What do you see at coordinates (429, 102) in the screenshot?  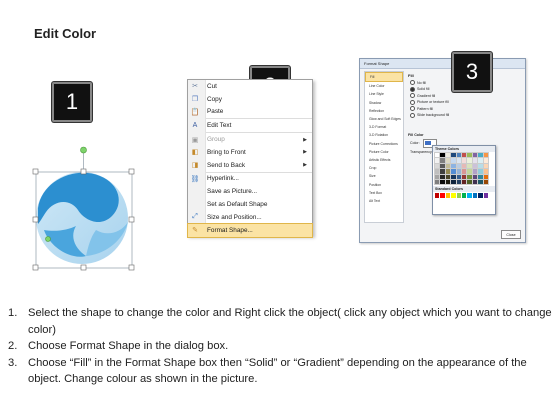 I see `fill-option-picture-or-texture-fill: Picture or texture fill` at bounding box center [429, 102].